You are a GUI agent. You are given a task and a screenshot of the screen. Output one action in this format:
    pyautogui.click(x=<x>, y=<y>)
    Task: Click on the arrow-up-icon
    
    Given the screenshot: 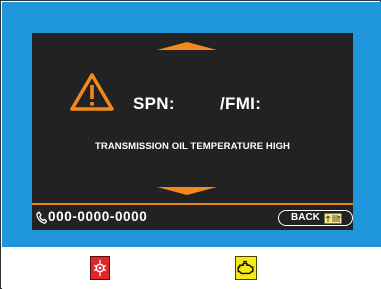 What is the action you would take?
    pyautogui.click(x=187, y=46)
    